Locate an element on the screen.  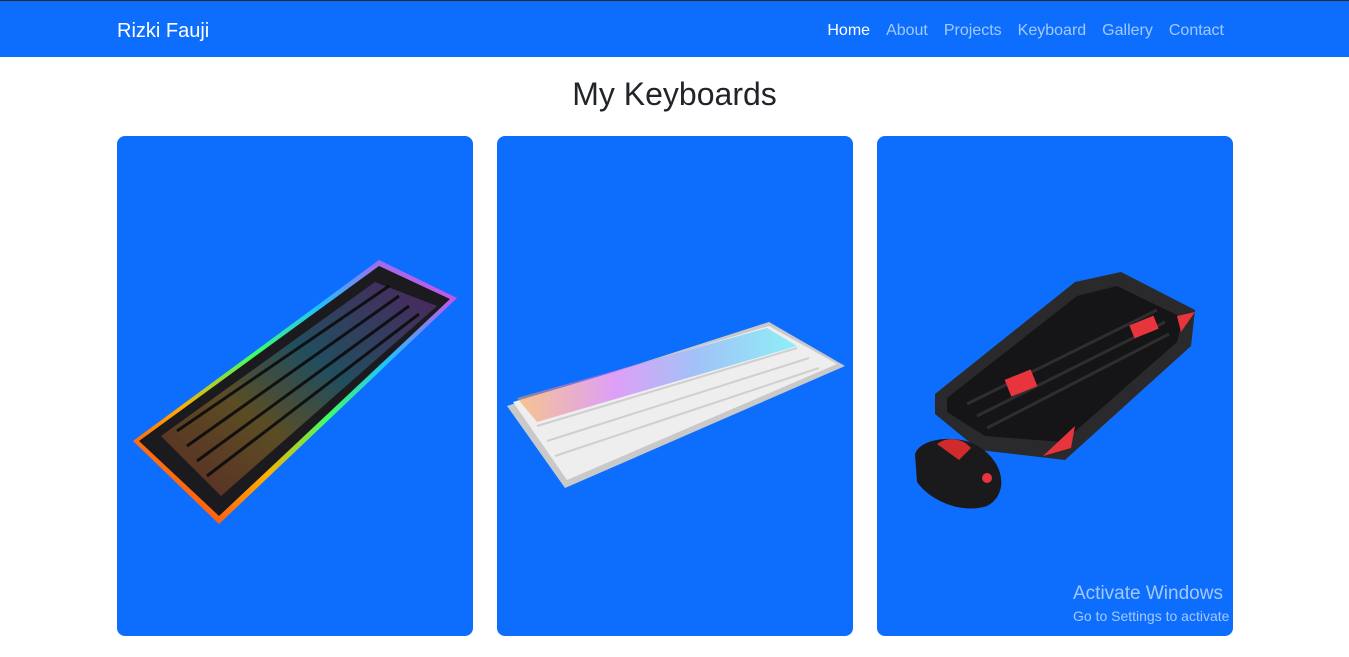
nav-link-about: About is located at coordinates (907, 31).